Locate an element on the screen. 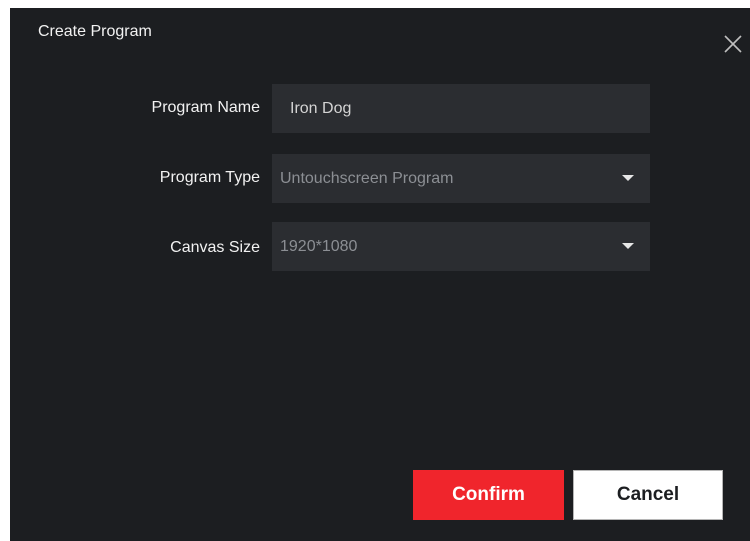 The image size is (750, 541). canvas-size-label: Canvas Size is located at coordinates (215, 247).